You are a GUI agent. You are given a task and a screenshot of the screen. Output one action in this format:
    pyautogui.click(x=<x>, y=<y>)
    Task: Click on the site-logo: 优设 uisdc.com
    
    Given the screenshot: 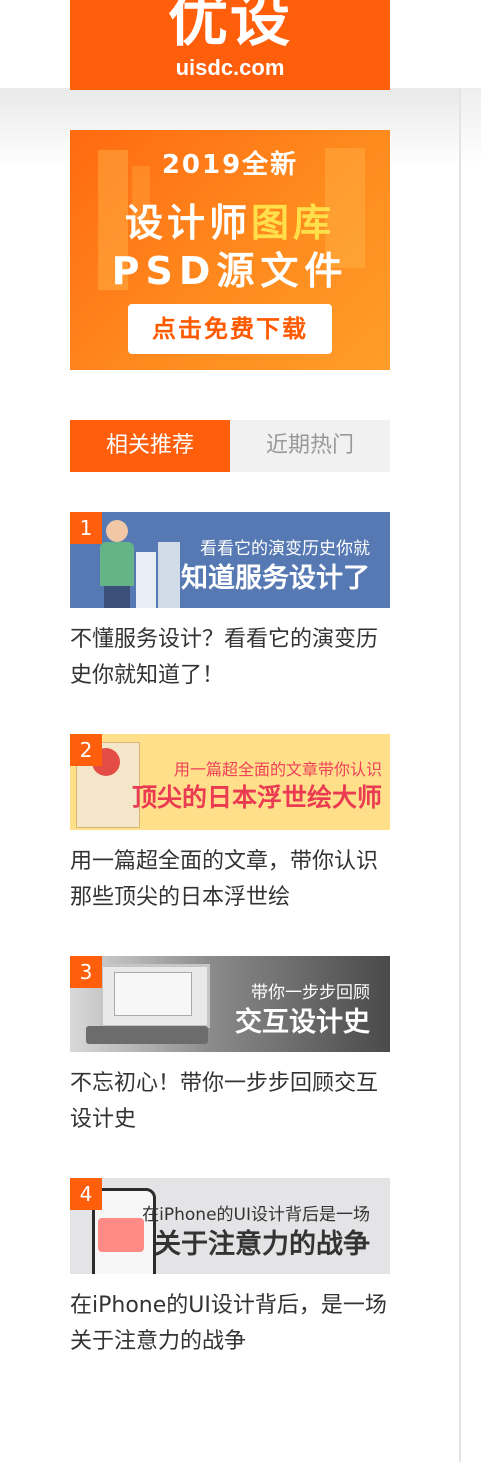 What is the action you would take?
    pyautogui.click(x=230, y=45)
    